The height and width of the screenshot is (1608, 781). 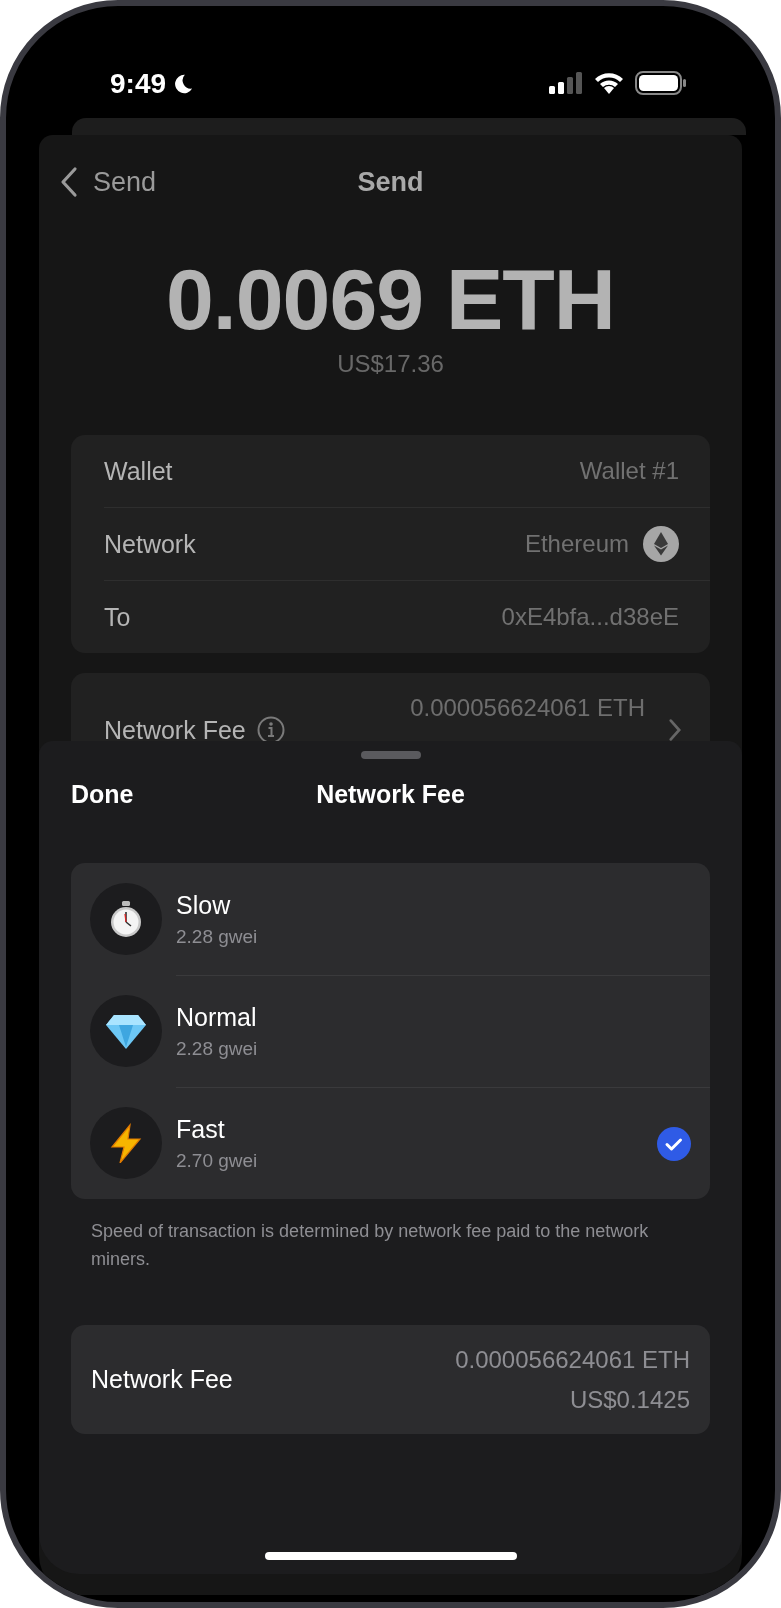 What do you see at coordinates (390, 364) in the screenshot?
I see `fiat-amount: US$17.36` at bounding box center [390, 364].